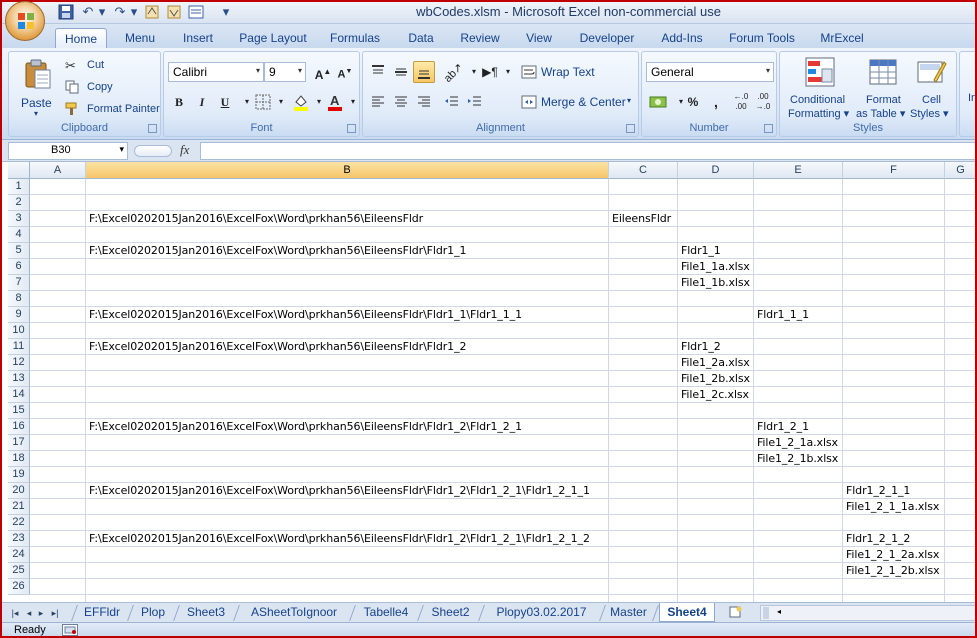  Describe the element at coordinates (38, 87) in the screenshot. I see `paste-button: Paste ▾` at that location.